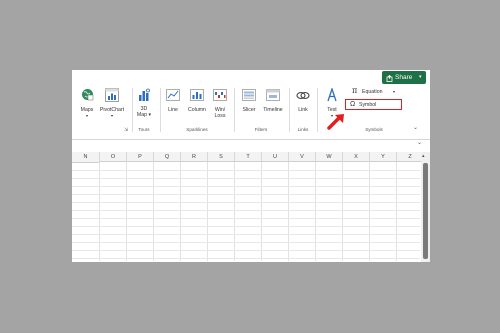 This screenshot has height=333, width=500. I want to click on collapse-ribbon-icon: ⌄, so click(415, 127).